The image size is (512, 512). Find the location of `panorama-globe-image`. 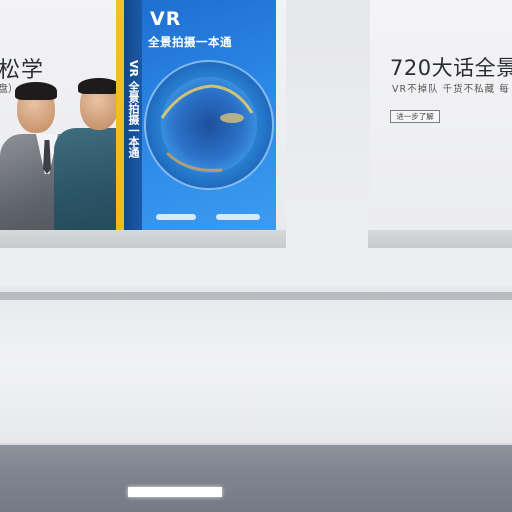

panorama-globe-image is located at coordinates (209, 125).